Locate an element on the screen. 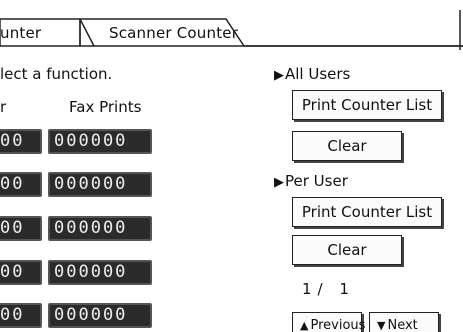 The height and width of the screenshot is (332, 463). previous-button: ▲ Previous is located at coordinates (329, 322).